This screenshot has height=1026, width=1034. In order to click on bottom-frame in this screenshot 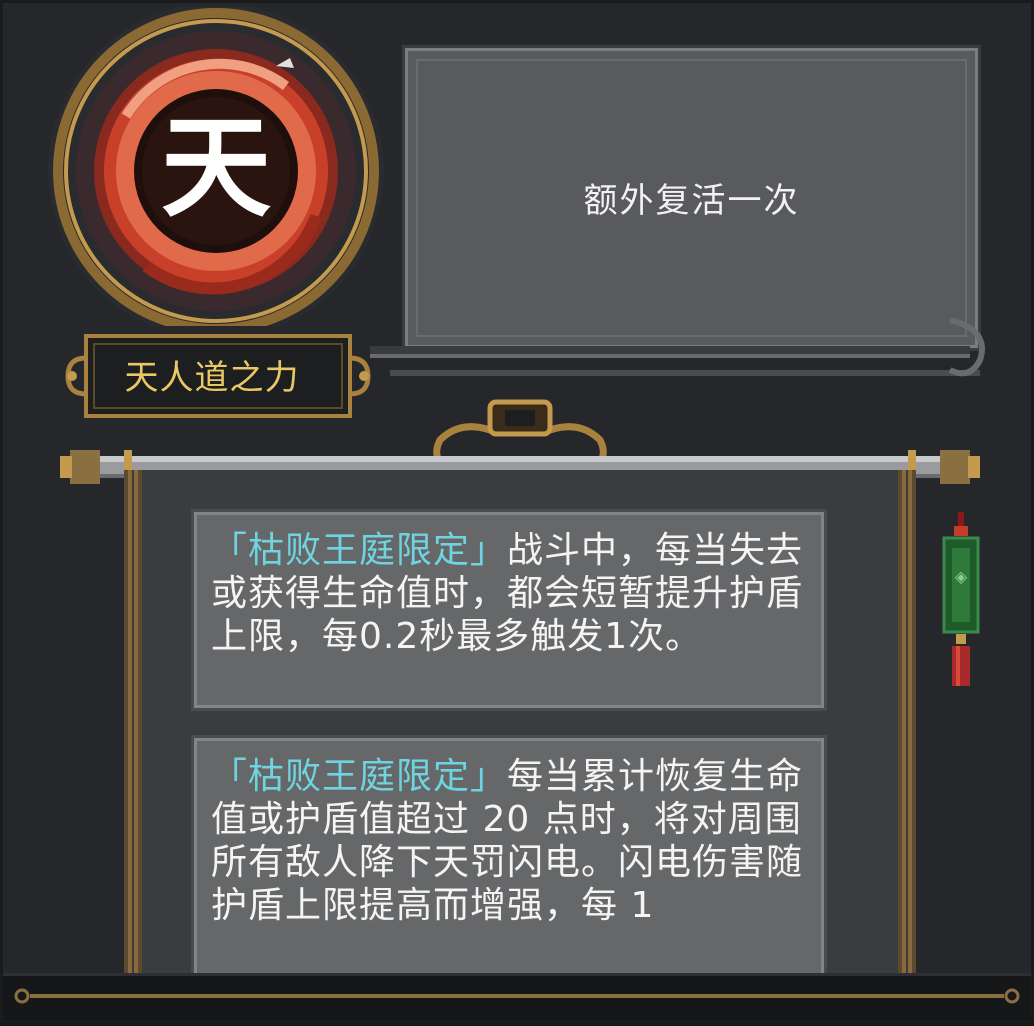, I will do `click(517, 999)`.